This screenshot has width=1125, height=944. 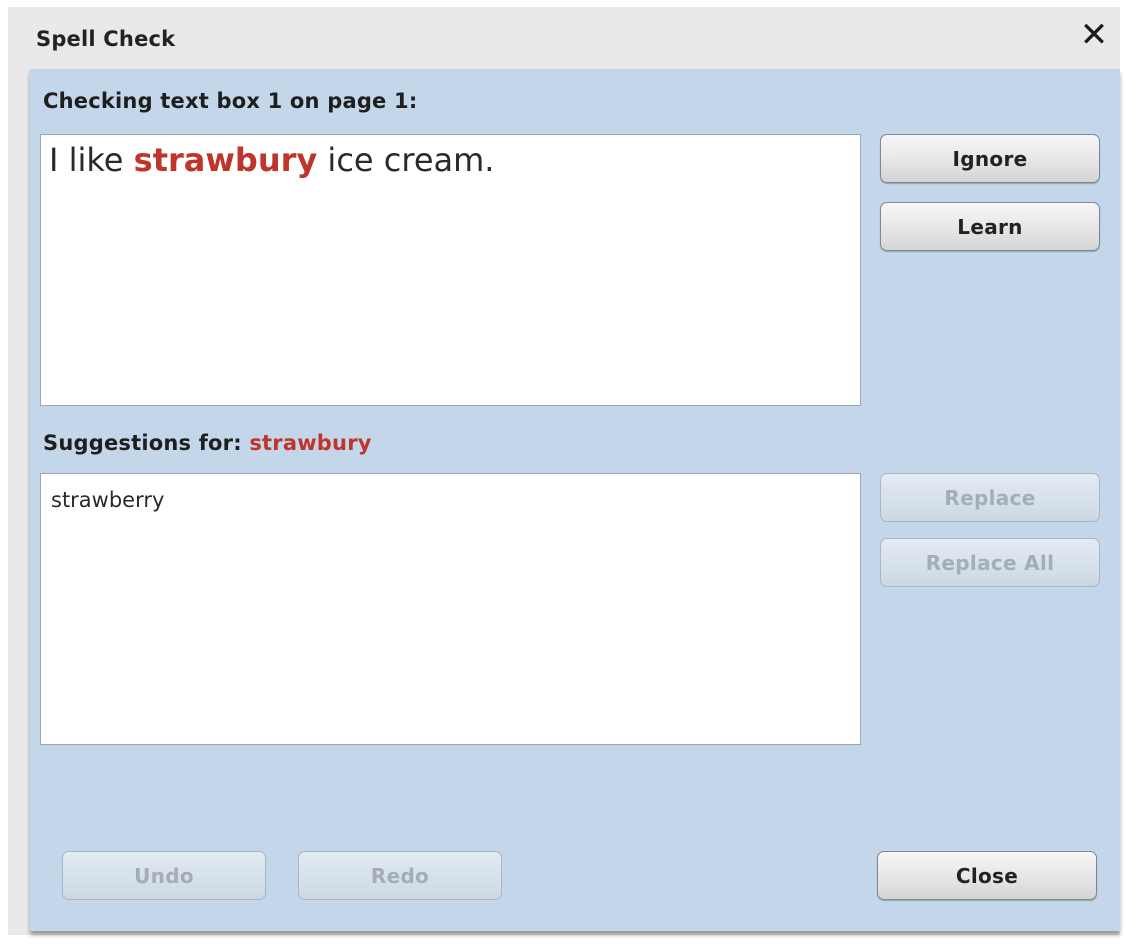 I want to click on undo-button: Undo, so click(x=164, y=875).